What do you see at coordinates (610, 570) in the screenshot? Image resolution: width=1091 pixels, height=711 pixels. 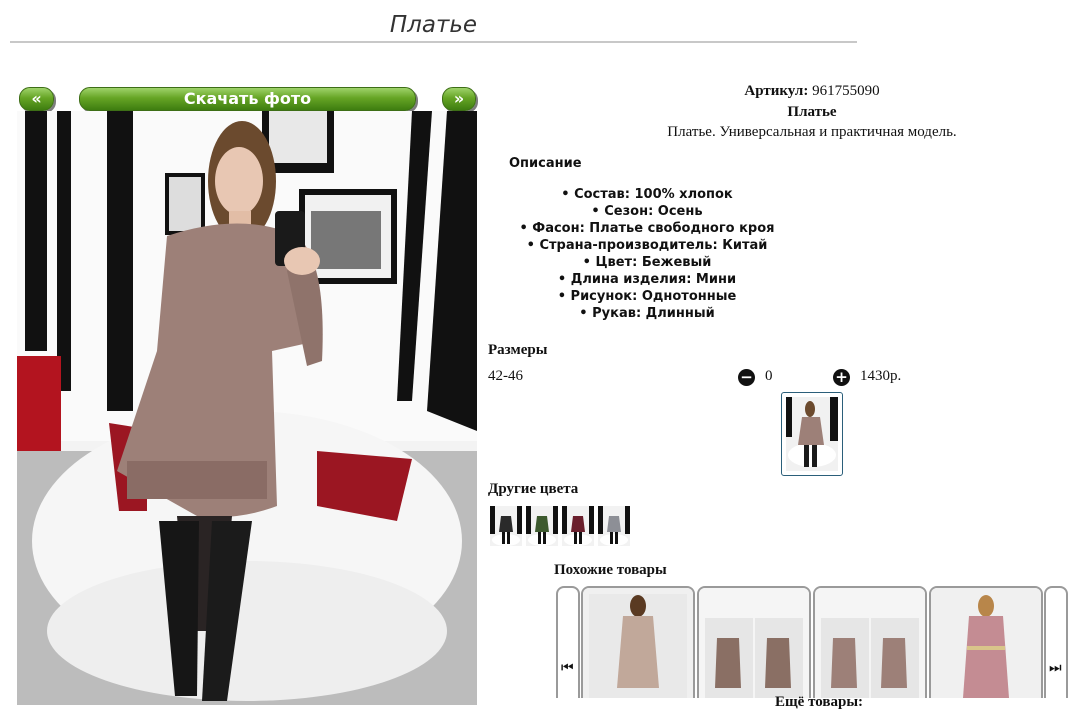 I see `similar-products-title: Похожие товары` at bounding box center [610, 570].